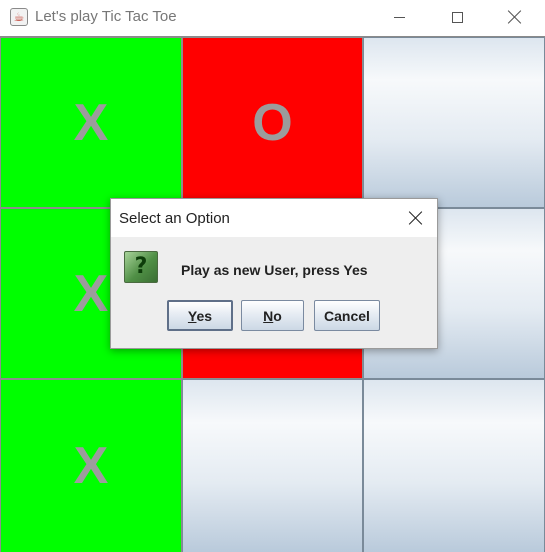 This screenshot has height=552, width=545. I want to click on window-title: Let's play Tic Tac Toe, so click(106, 16).